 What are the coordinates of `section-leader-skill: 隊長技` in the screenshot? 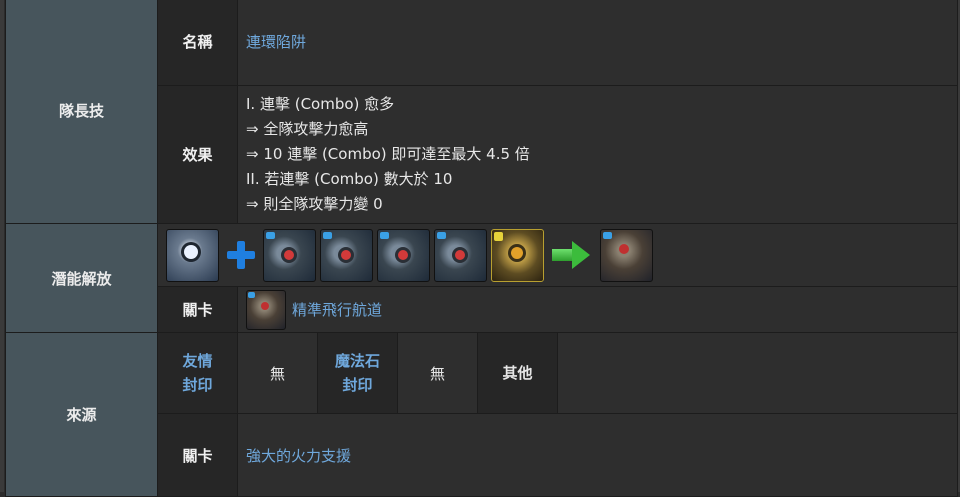 It's located at (81, 112).